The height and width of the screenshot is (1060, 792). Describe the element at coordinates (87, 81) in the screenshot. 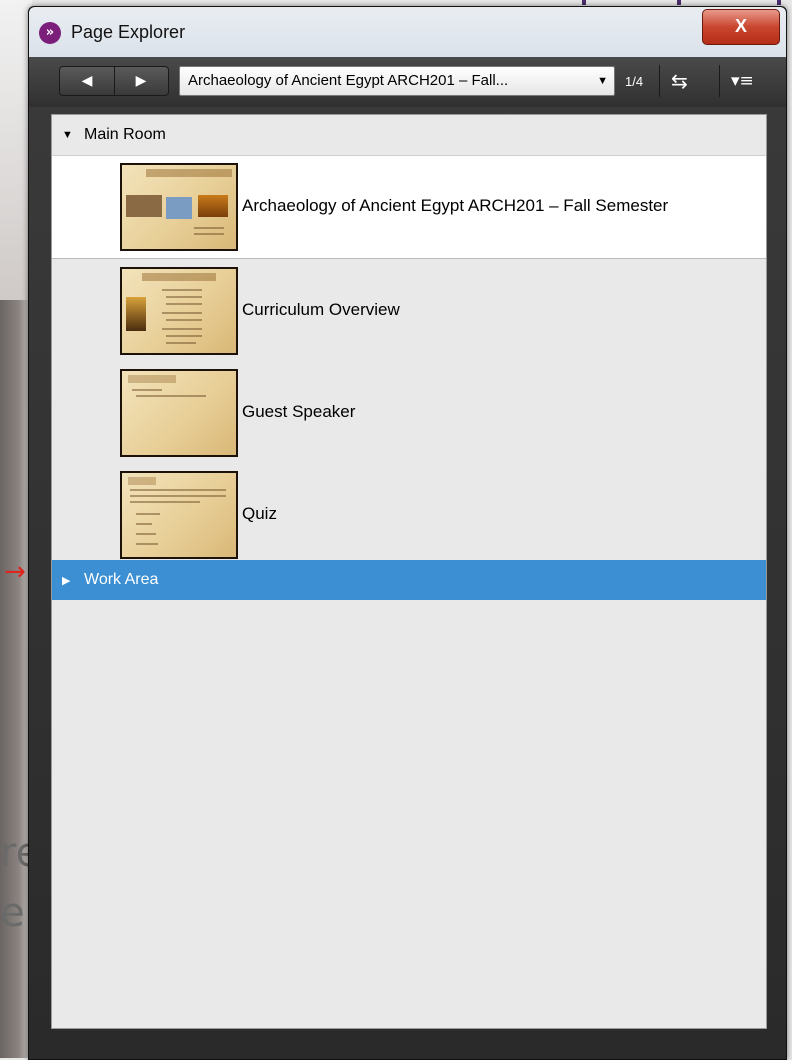

I see `previous-page-button: ◀` at that location.